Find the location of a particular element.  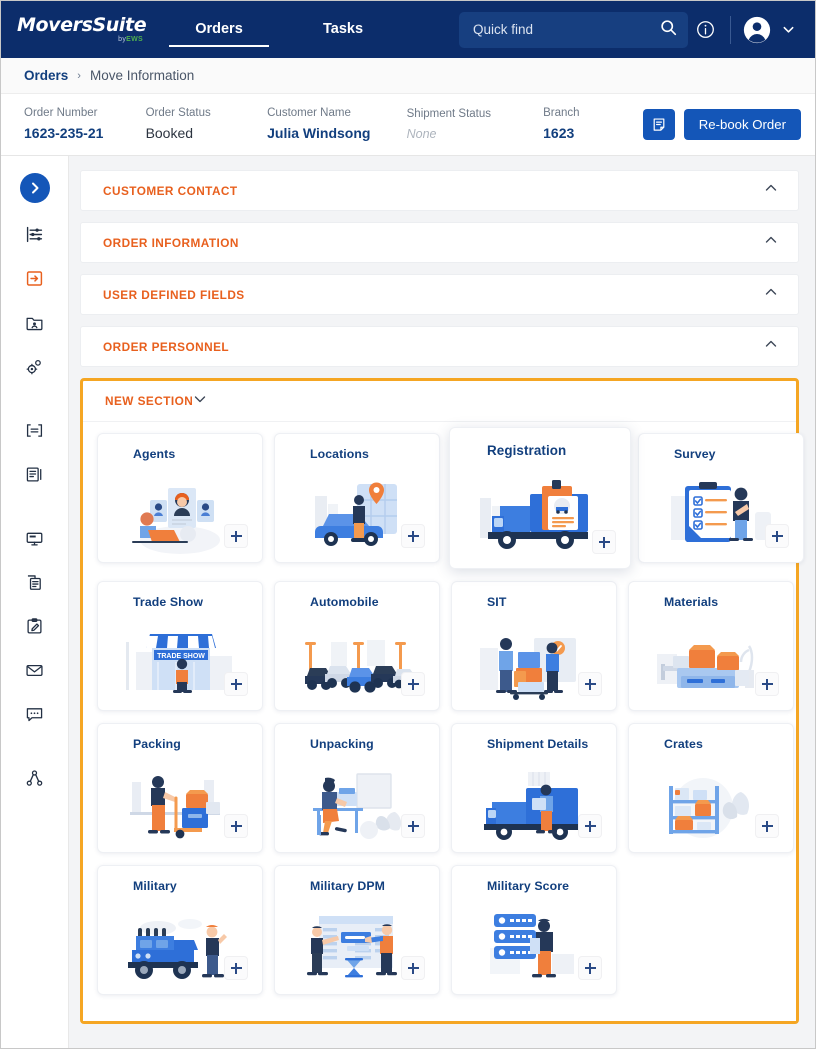

sidebar-item-filters is located at coordinates (35, 237).